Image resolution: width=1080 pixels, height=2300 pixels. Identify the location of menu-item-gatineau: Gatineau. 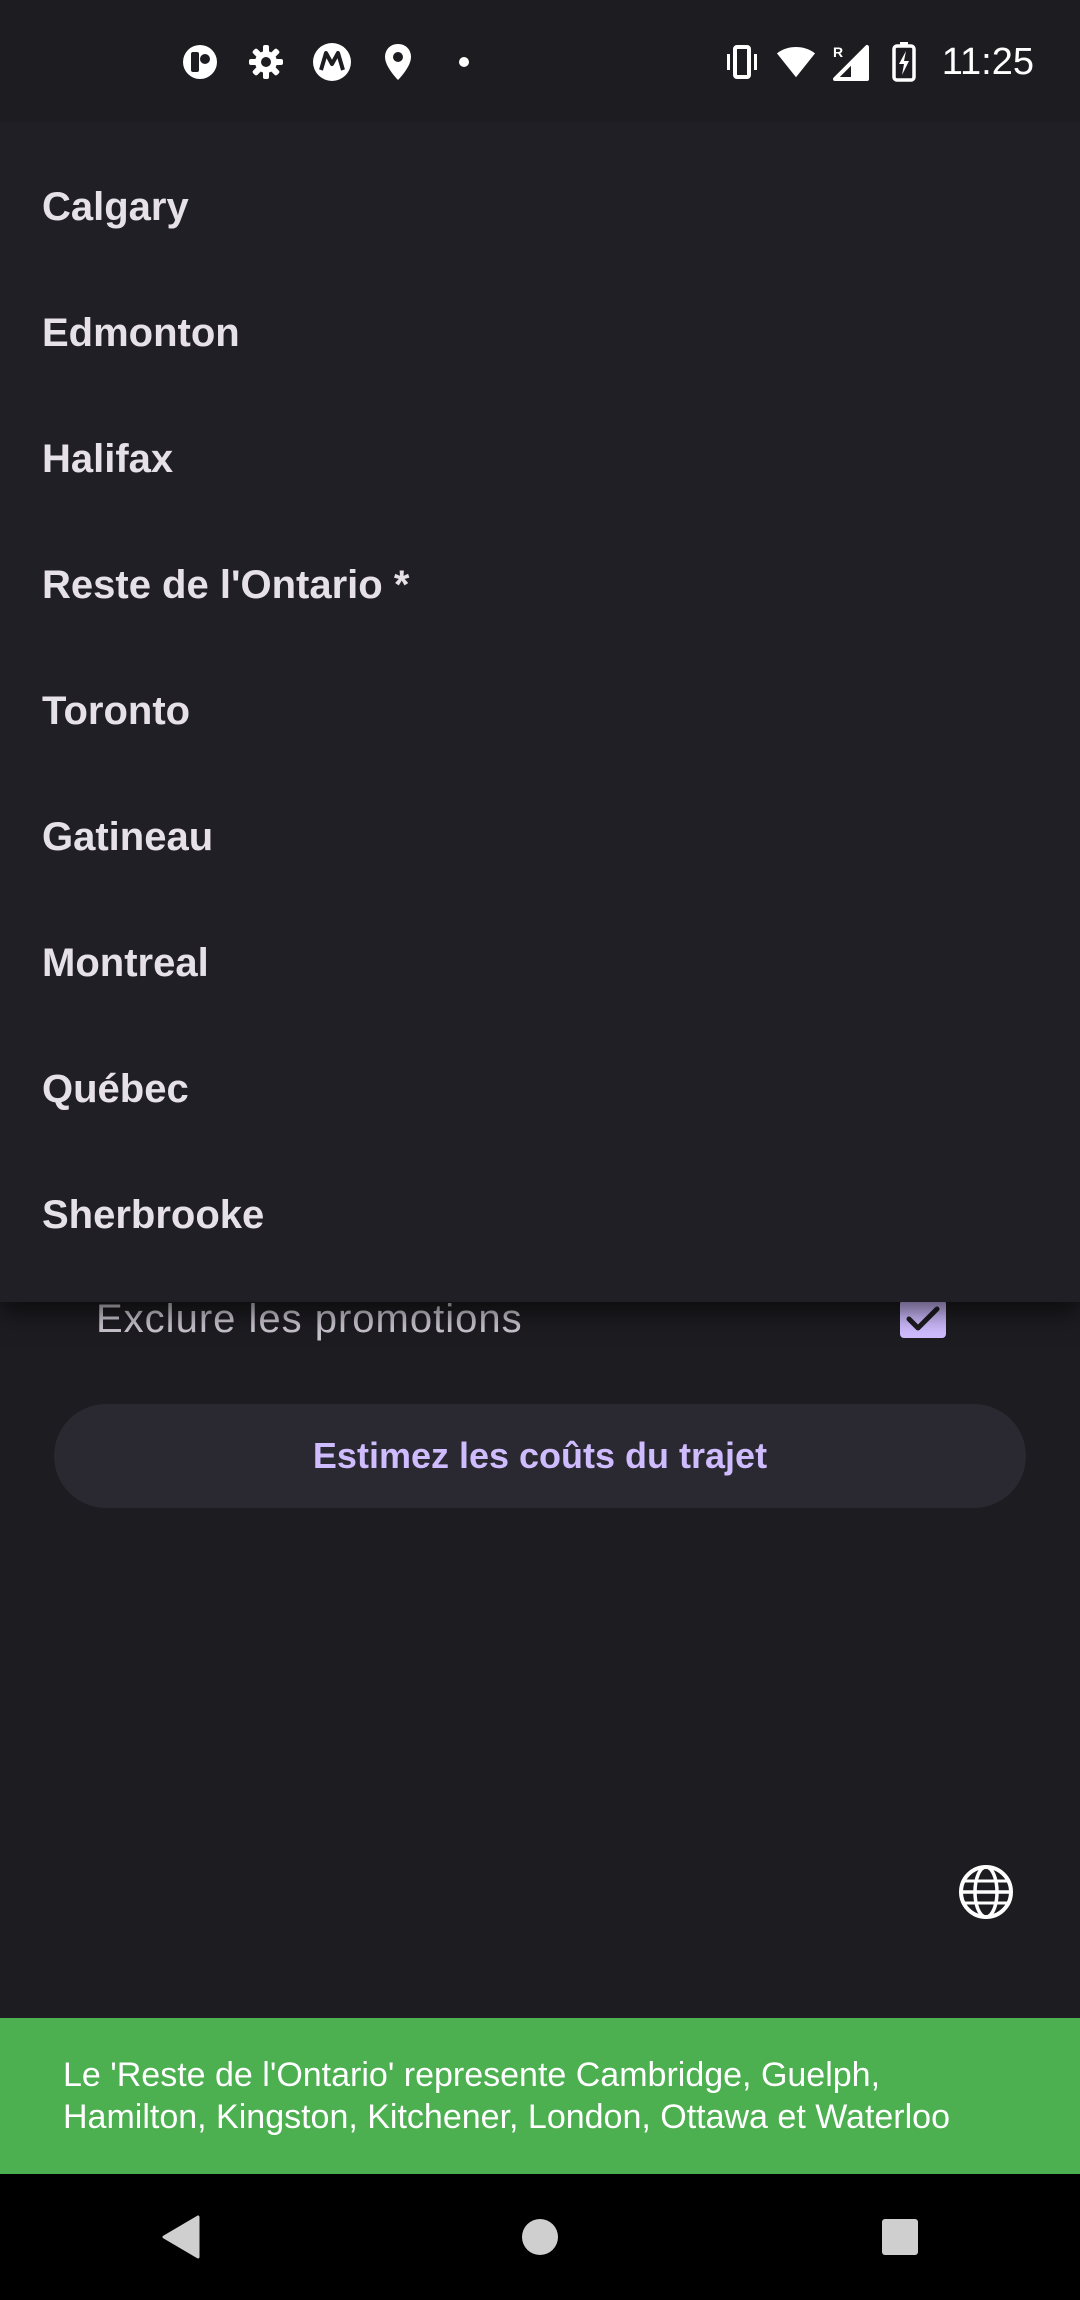
(540, 837).